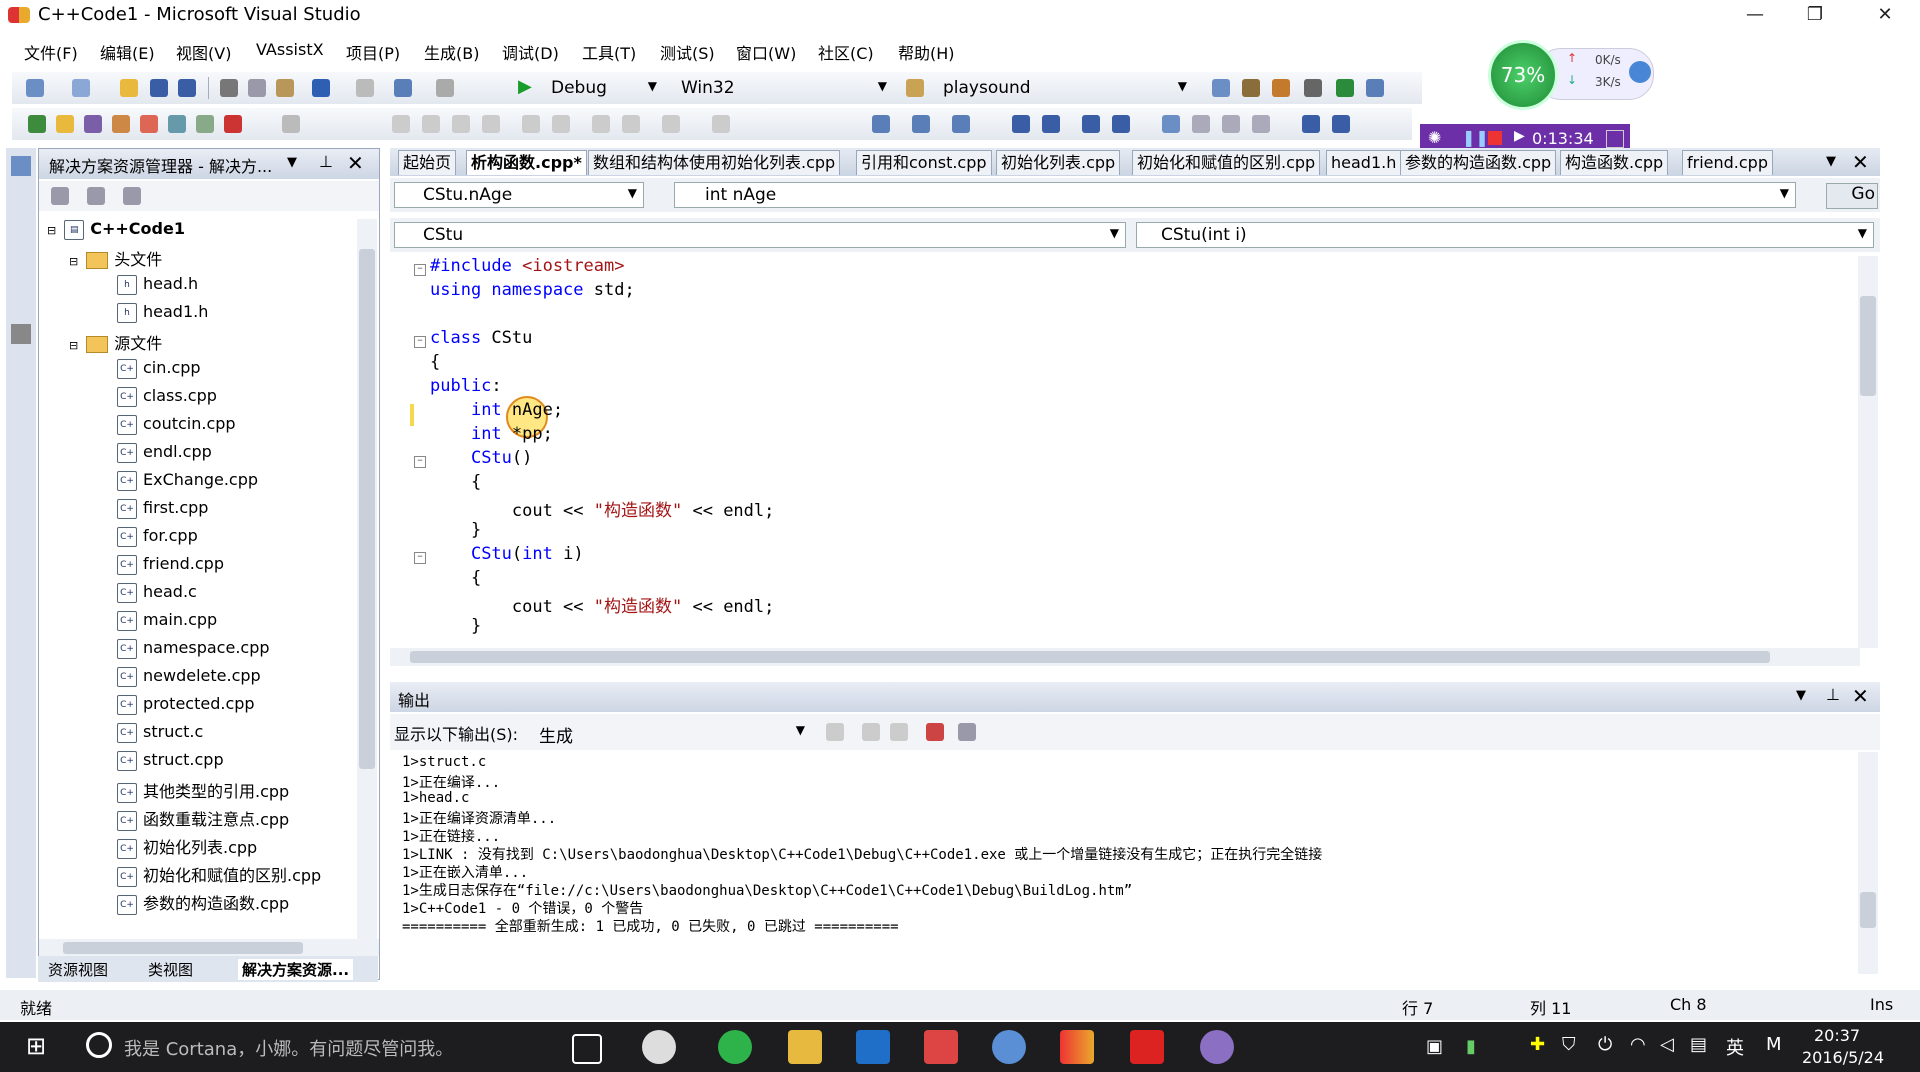  I want to click on member-combo: CStu.nAge ▼, so click(519, 195).